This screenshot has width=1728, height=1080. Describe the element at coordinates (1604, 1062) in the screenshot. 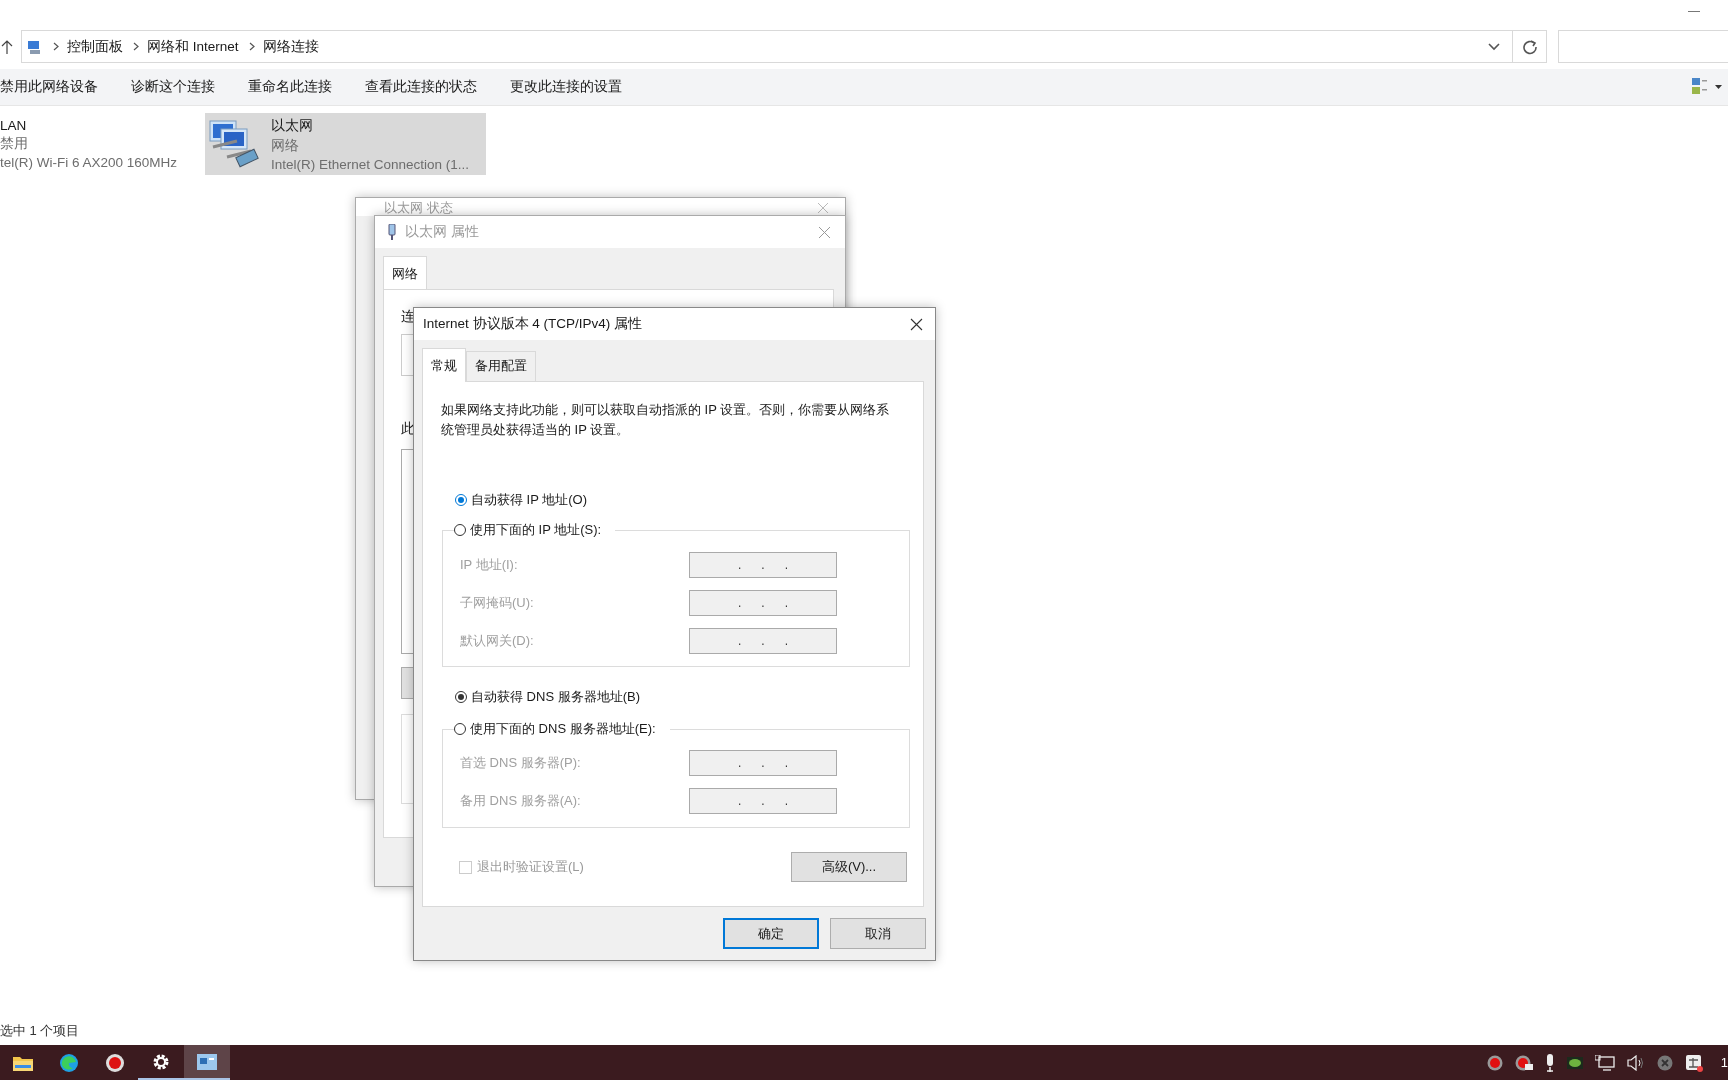

I see `network-icon` at that location.